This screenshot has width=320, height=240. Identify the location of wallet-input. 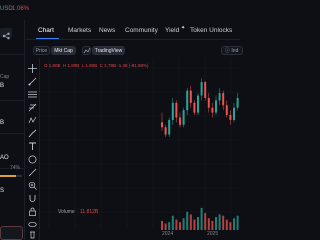
(11, 233).